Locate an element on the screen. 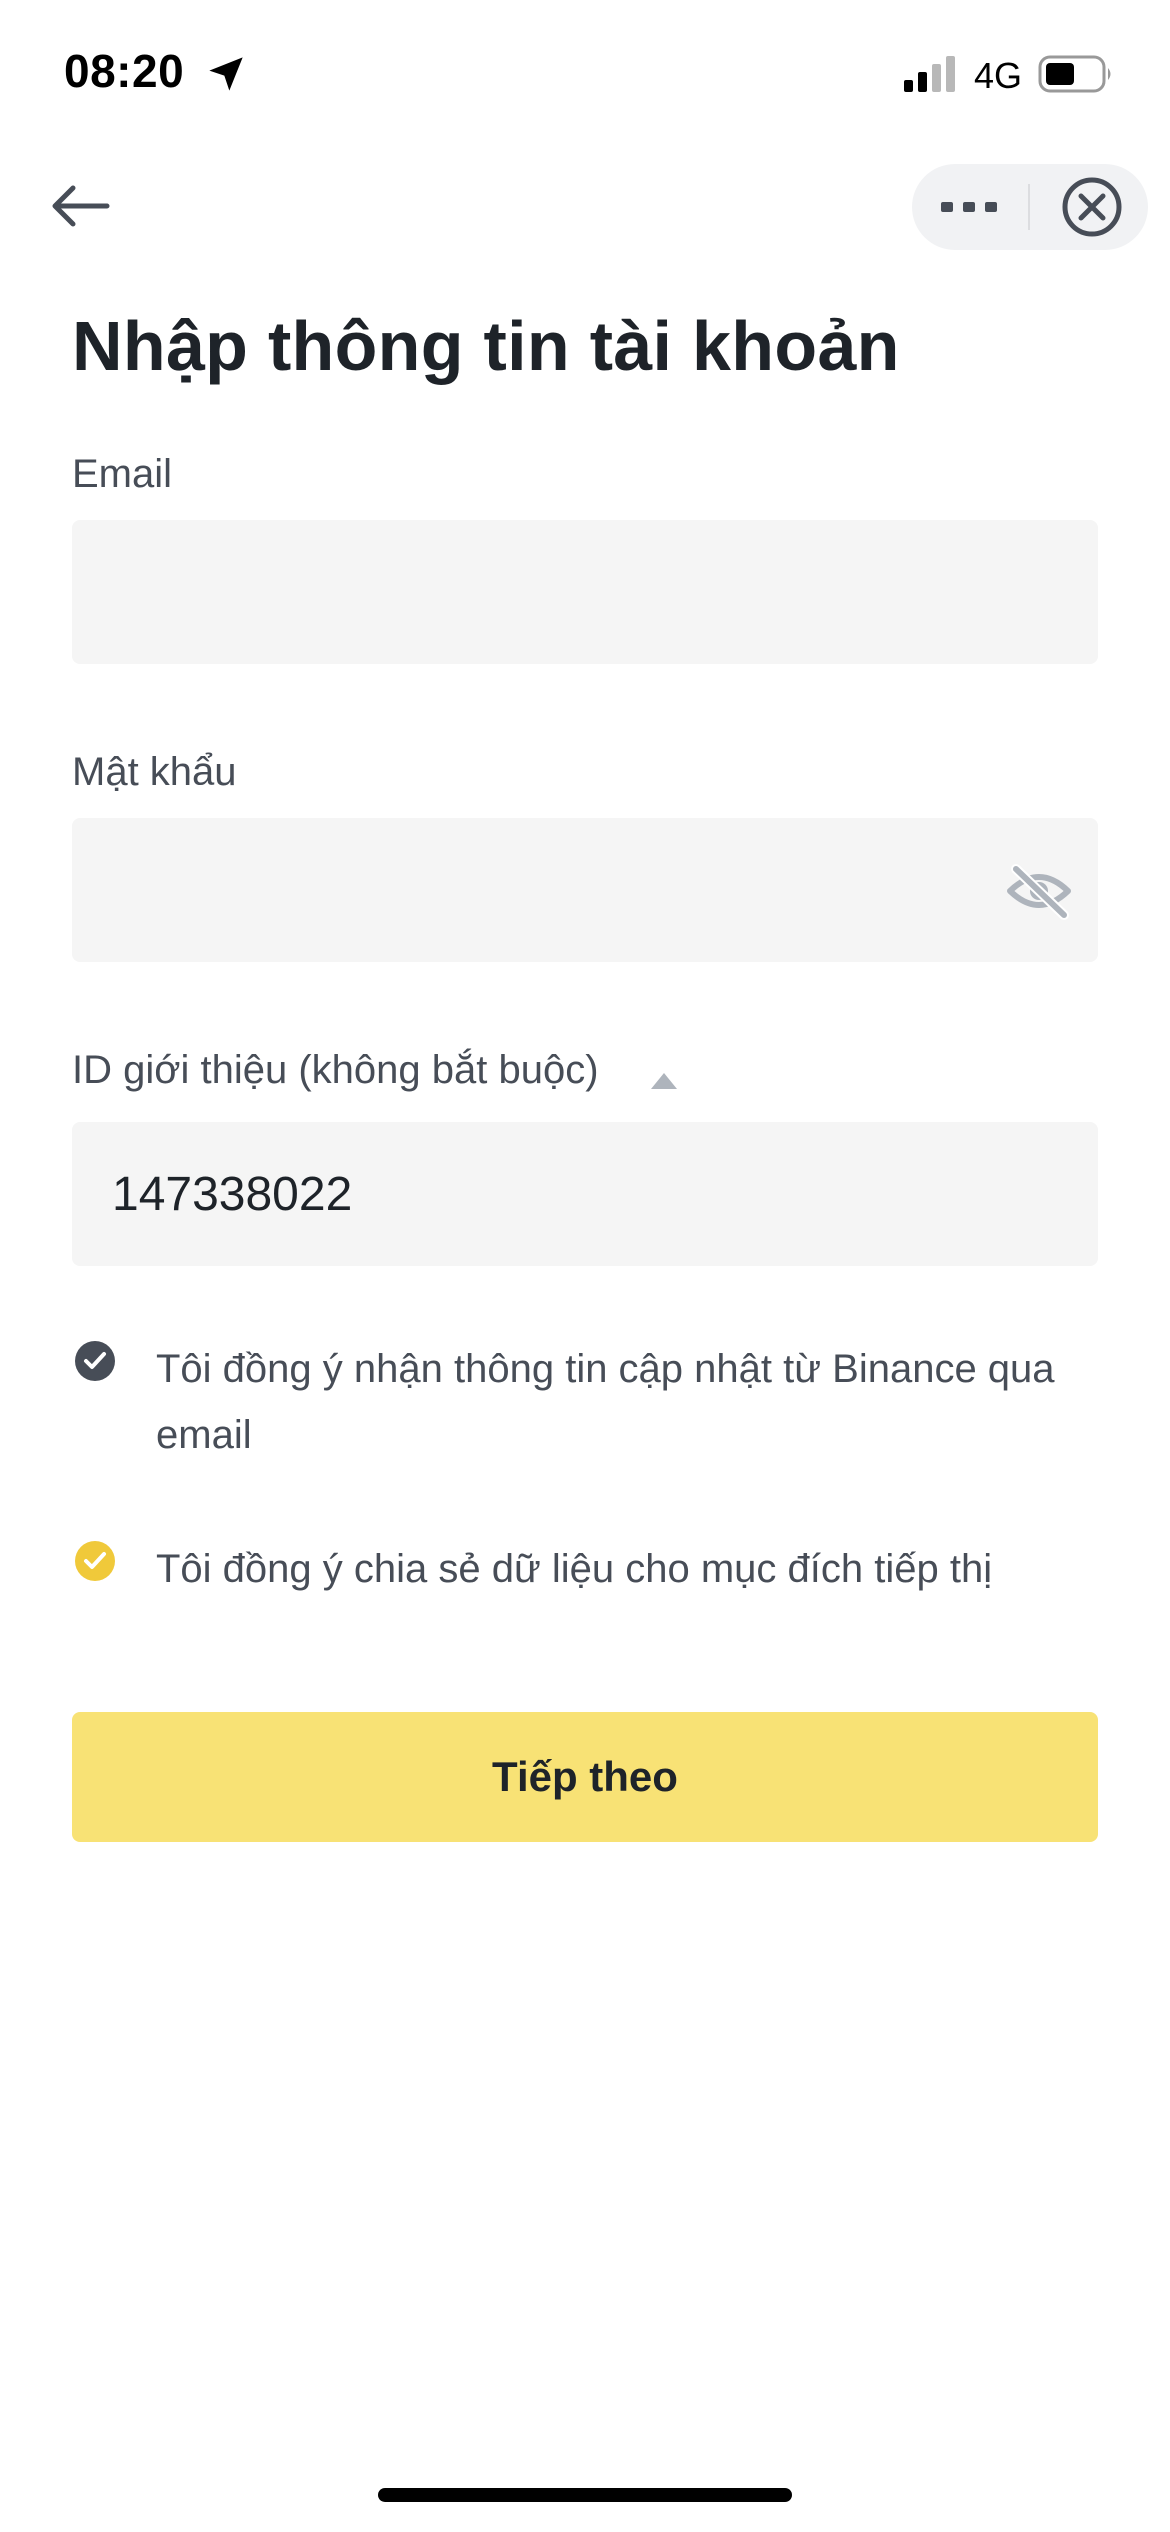 Image resolution: width=1170 pixels, height=2532 pixels. referral-toggle is located at coordinates (664, 1081).